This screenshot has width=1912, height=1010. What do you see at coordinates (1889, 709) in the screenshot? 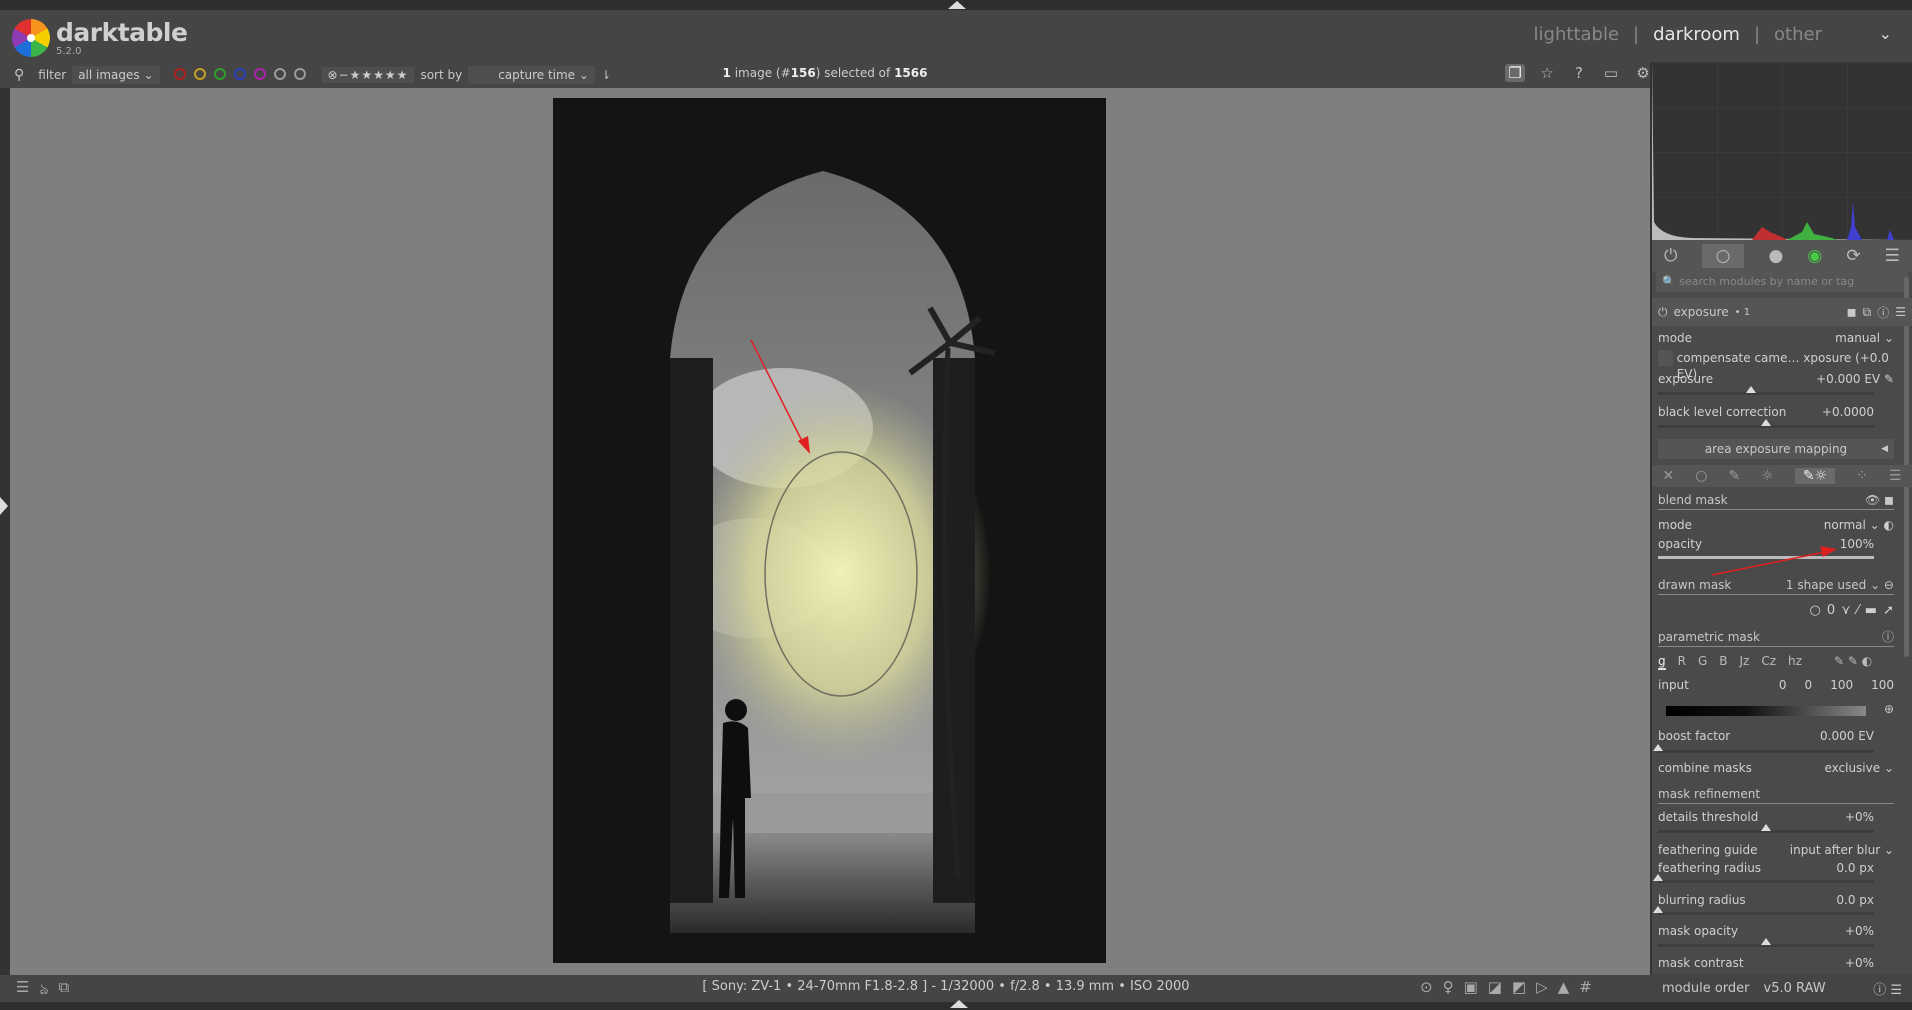
I see `add-icon: ⊕` at bounding box center [1889, 709].